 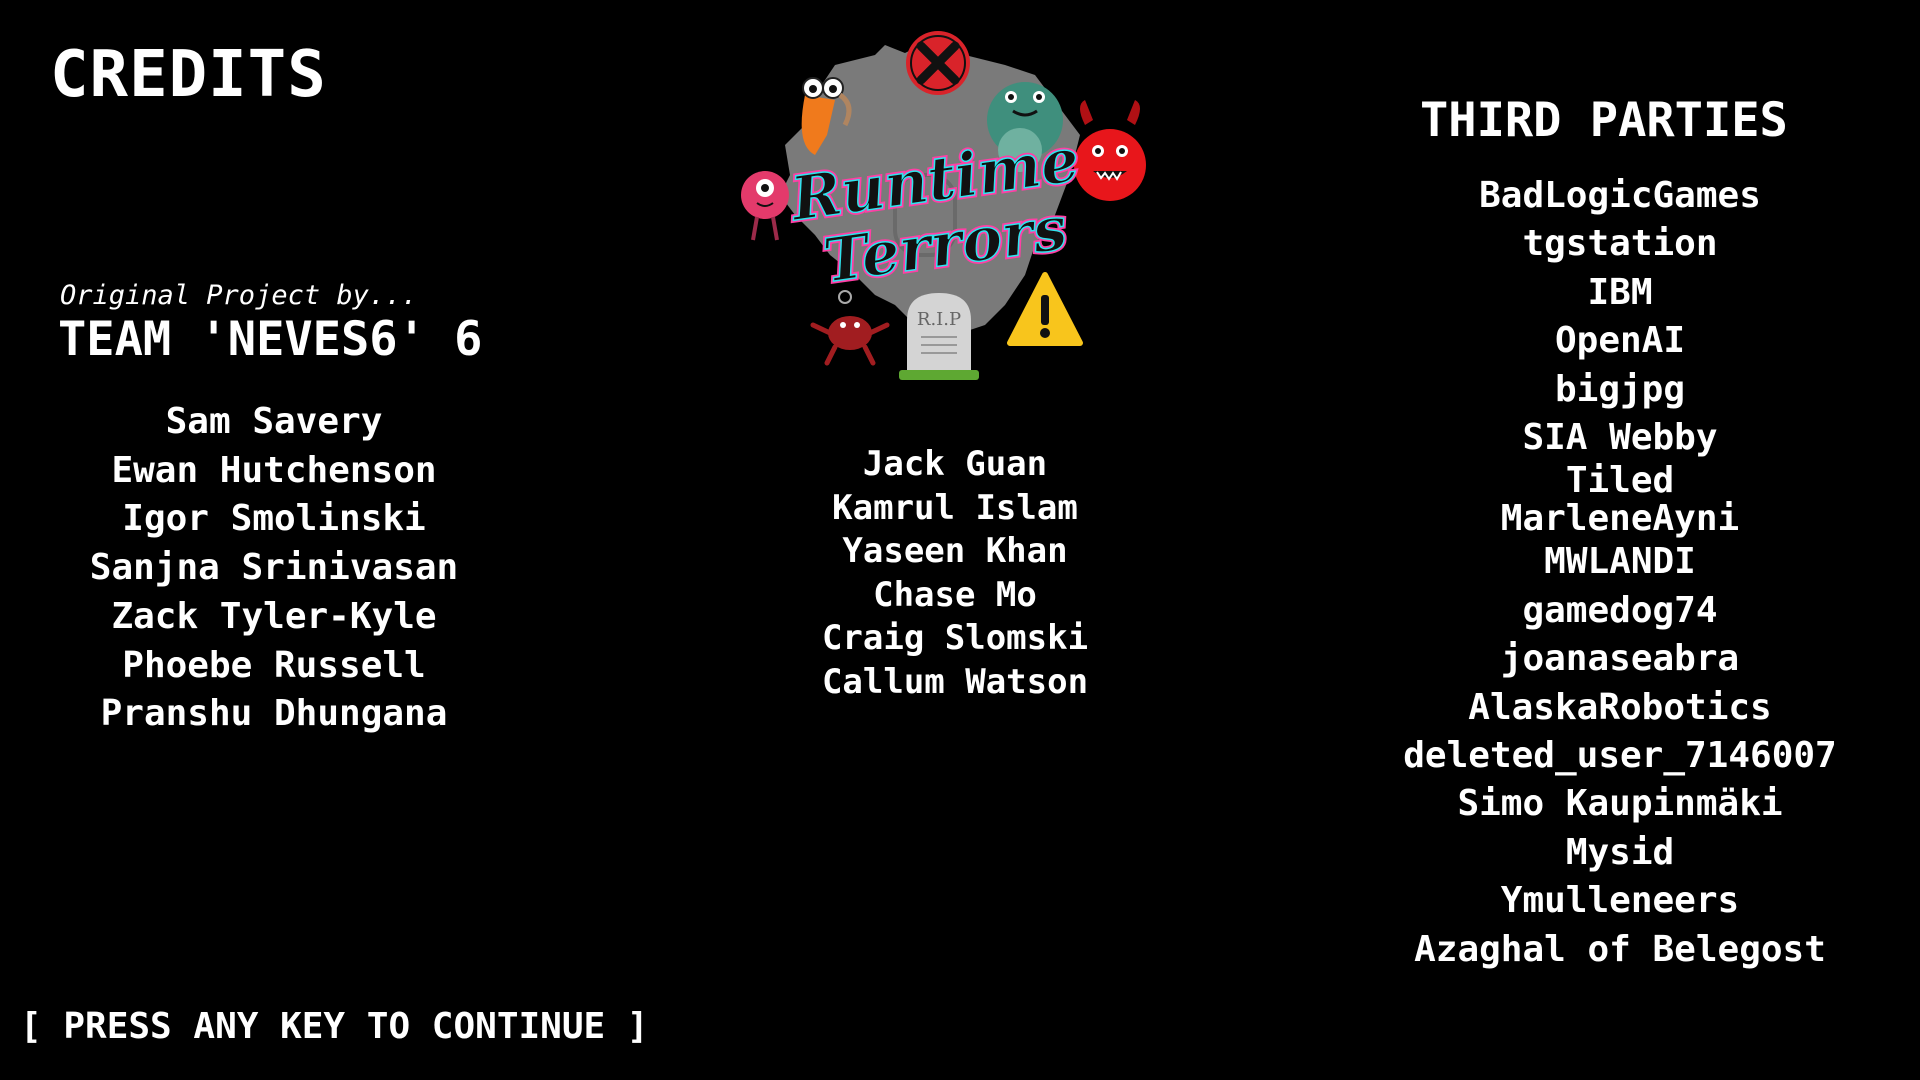 I want to click on pink-monster-icon, so click(x=765, y=206).